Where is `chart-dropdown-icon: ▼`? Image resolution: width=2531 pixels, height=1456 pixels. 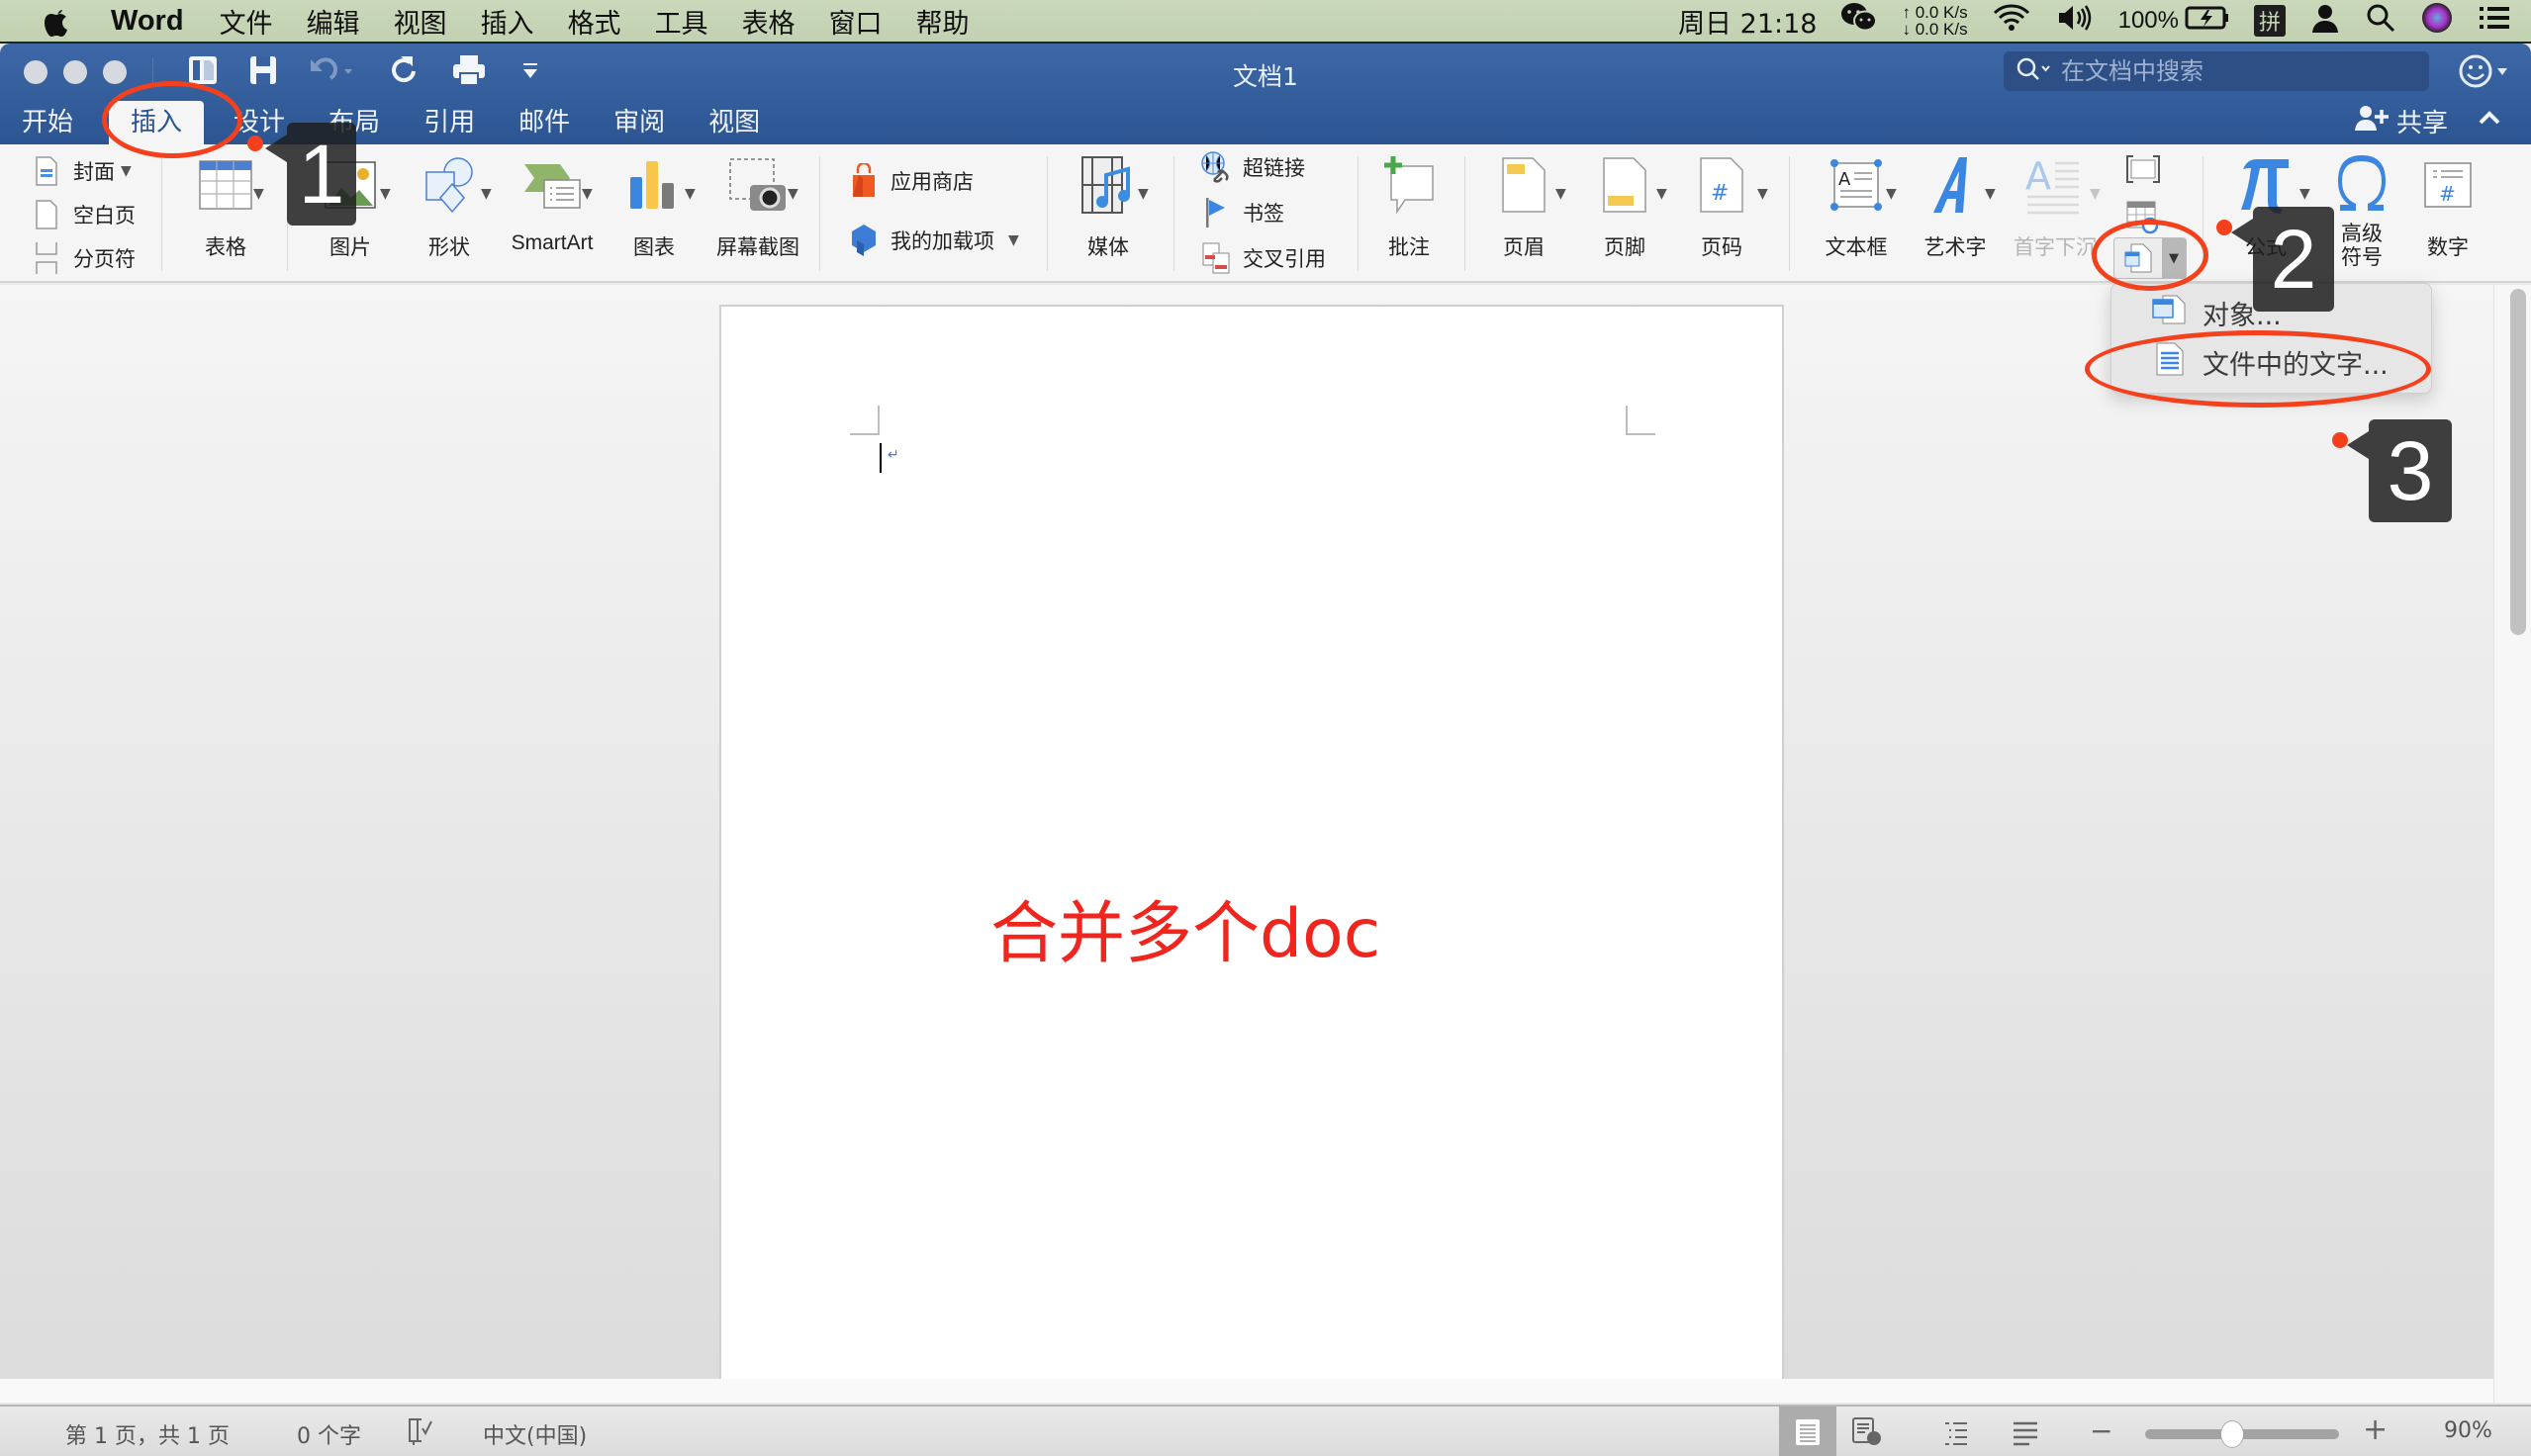 chart-dropdown-icon: ▼ is located at coordinates (690, 194).